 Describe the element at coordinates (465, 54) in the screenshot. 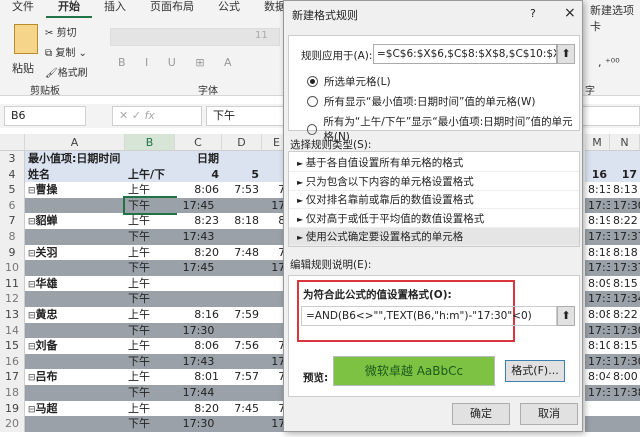

I see `applies-input: =$C$6:$X$6,$C$8:$X$8,$C$10:$X$10,$` at that location.